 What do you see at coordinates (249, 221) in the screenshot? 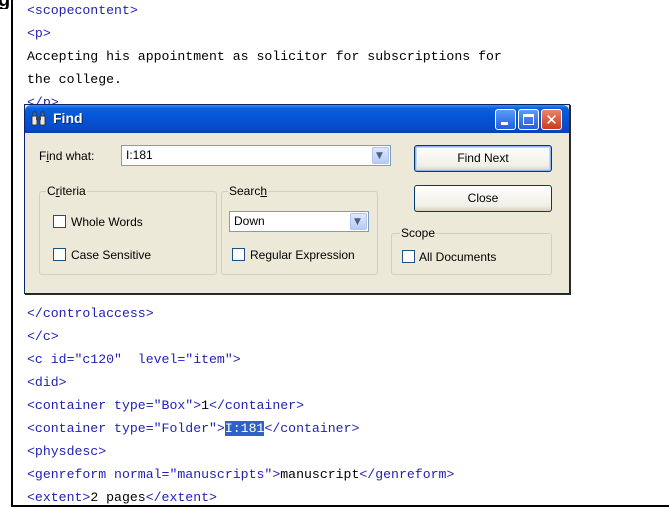
I see `search-direction-value: Down` at bounding box center [249, 221].